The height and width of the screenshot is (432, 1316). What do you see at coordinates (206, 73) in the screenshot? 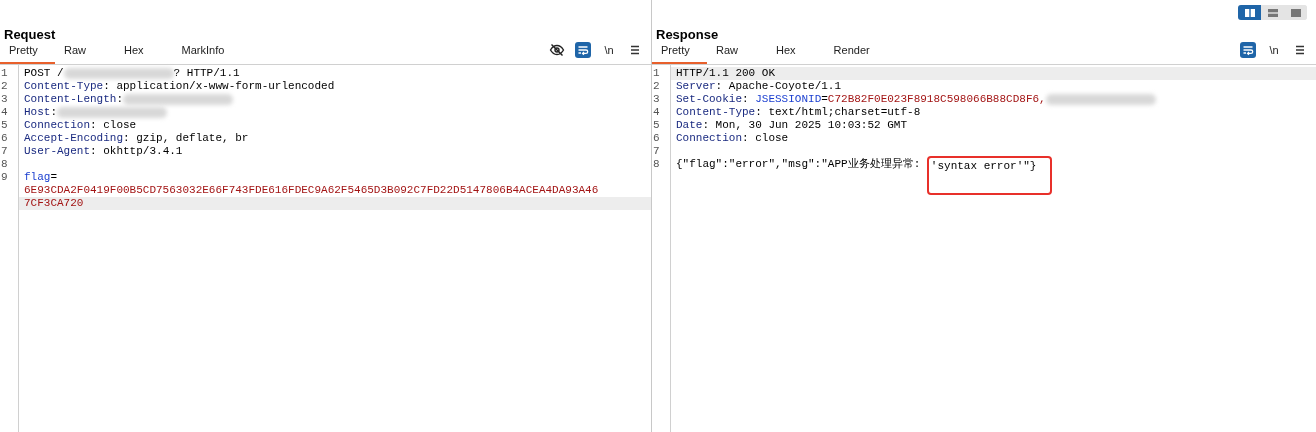
I see `code-text: ? HTTP/1.1` at bounding box center [206, 73].